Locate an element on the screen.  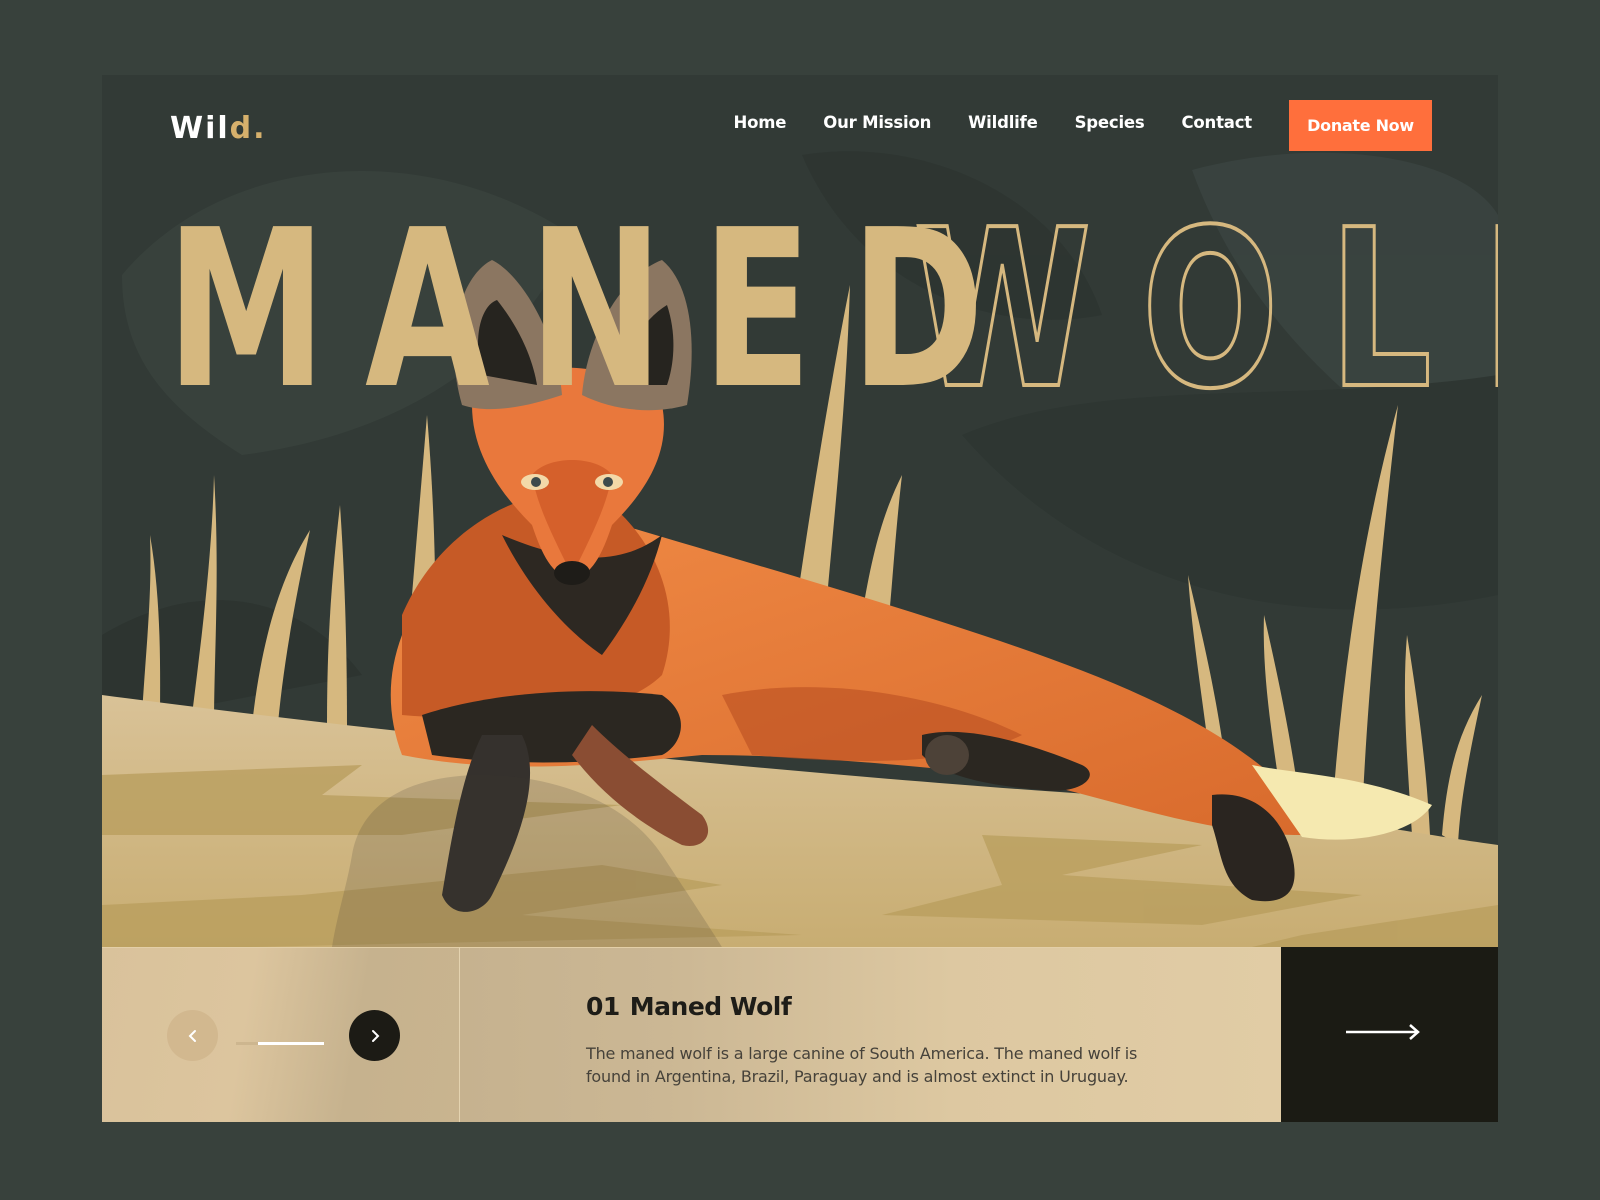
logo: Wild. is located at coordinates (218, 128).